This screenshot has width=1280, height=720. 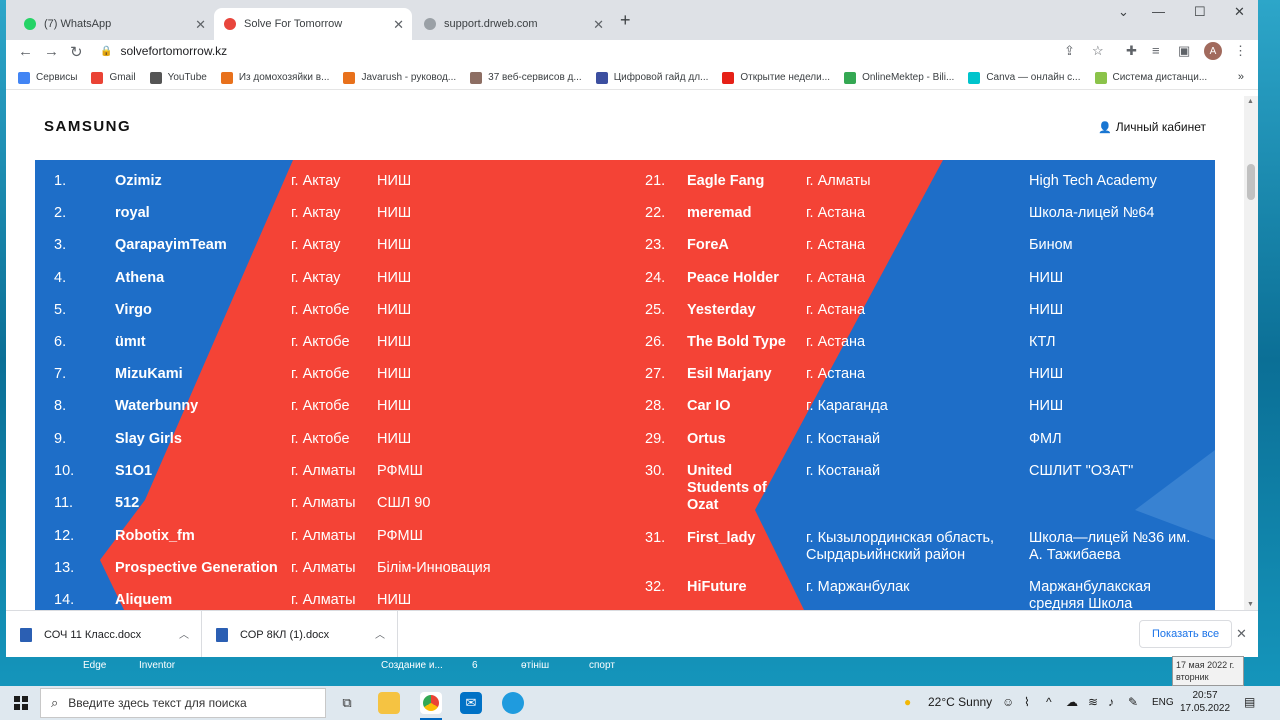 I want to click on bookmark-item: Сервисы, so click(x=47, y=77).